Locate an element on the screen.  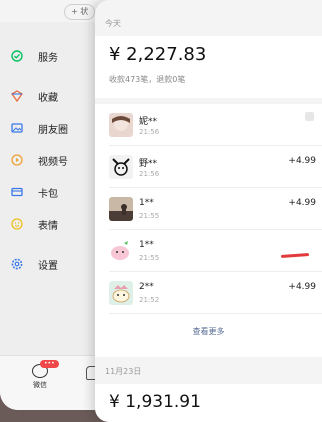
card-wallet-icon is located at coordinates (17, 192).